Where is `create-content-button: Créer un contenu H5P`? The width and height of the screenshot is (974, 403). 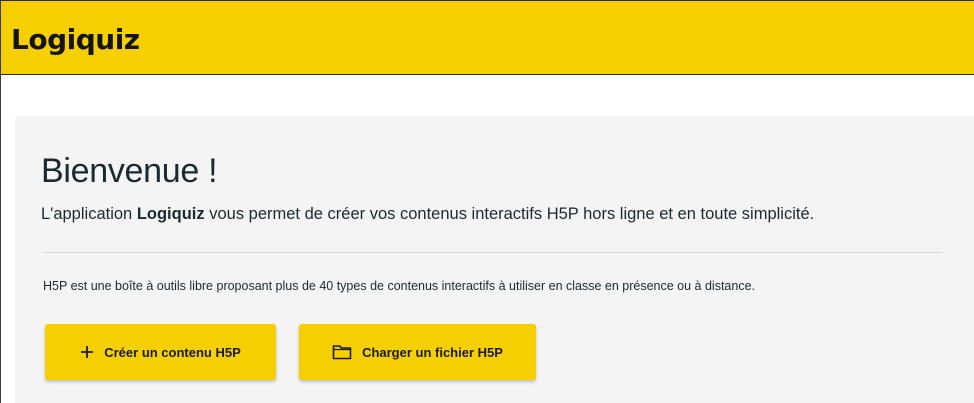
create-content-button: Créer un contenu H5P is located at coordinates (160, 352).